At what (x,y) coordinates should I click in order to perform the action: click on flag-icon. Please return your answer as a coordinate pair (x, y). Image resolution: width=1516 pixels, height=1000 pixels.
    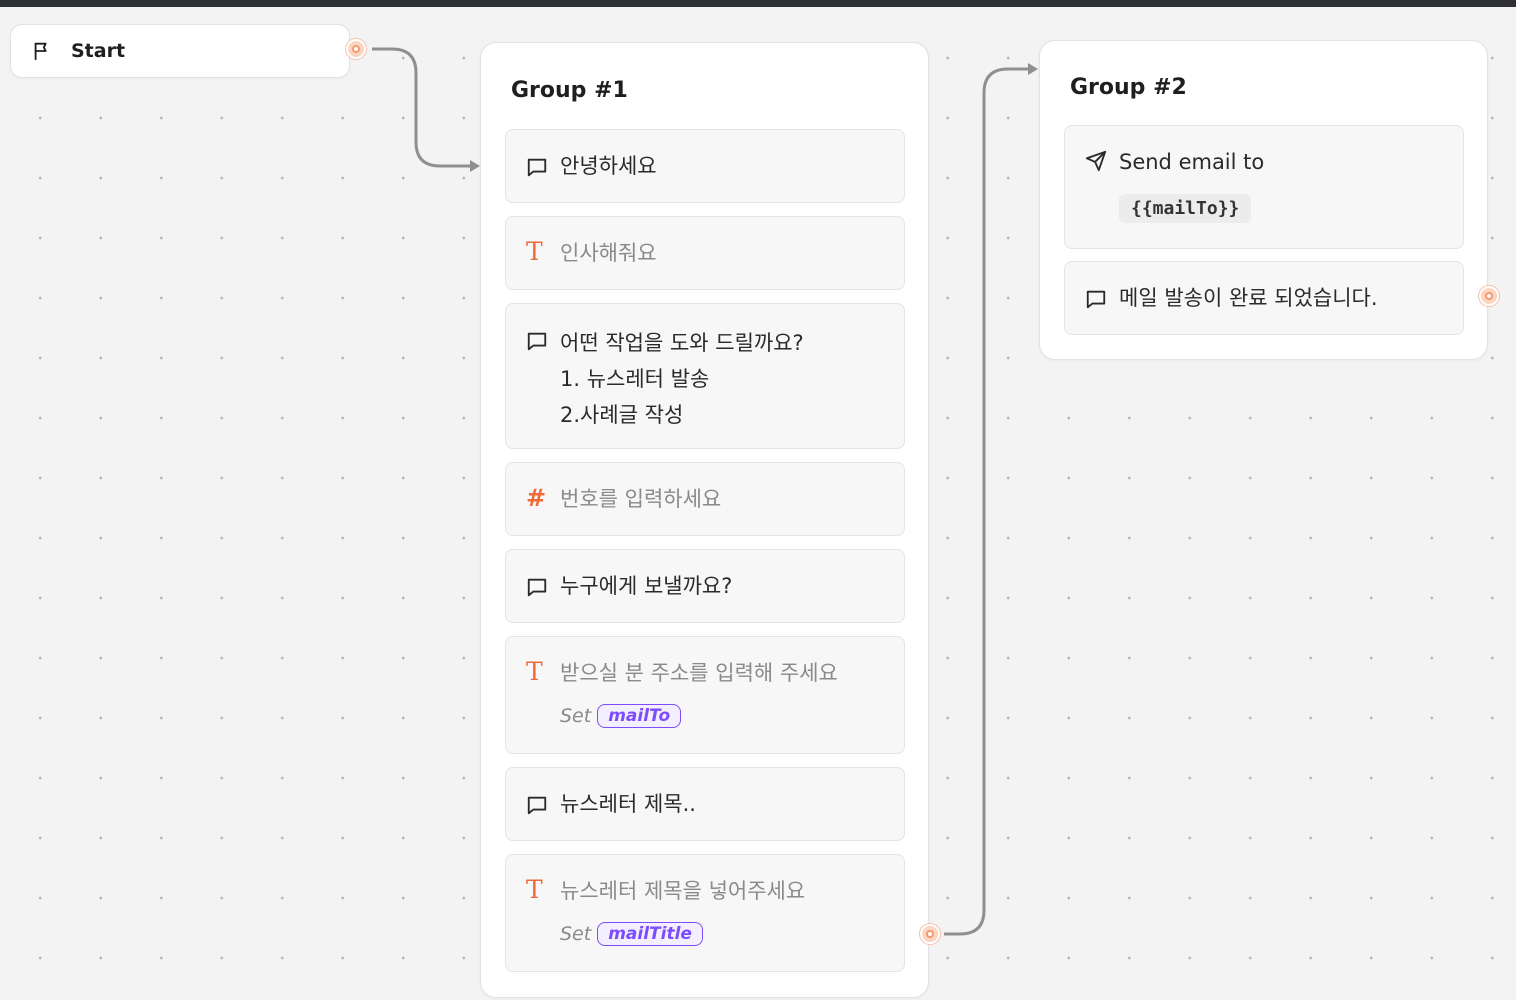
    Looking at the image, I should click on (40, 51).